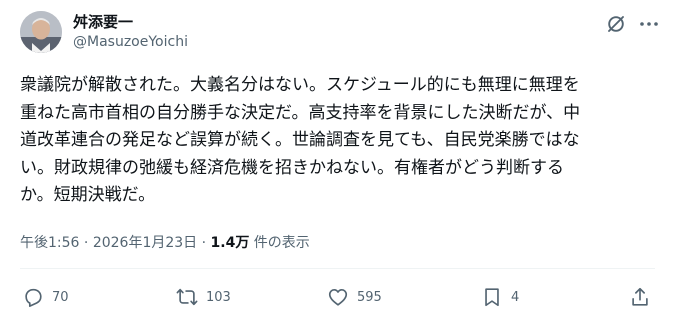 The width and height of the screenshot is (675, 318). What do you see at coordinates (616, 24) in the screenshot?
I see `grok-icon` at bounding box center [616, 24].